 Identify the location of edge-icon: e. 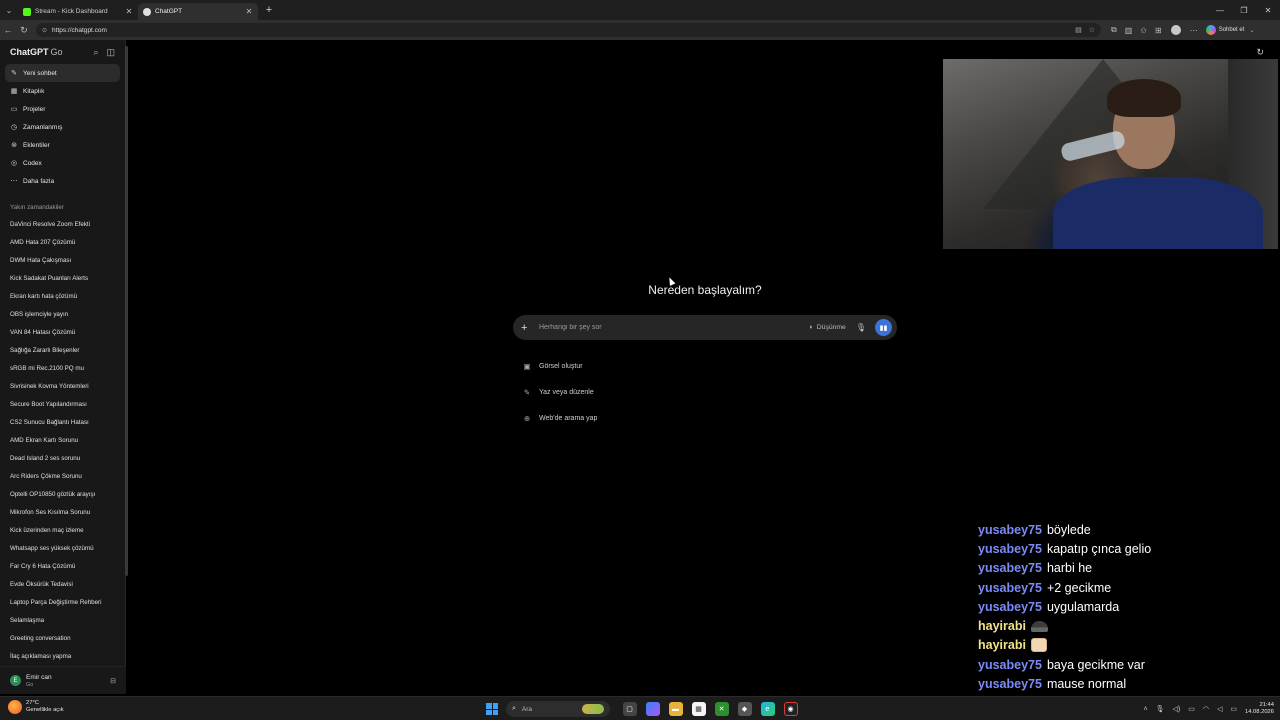
(767, 709).